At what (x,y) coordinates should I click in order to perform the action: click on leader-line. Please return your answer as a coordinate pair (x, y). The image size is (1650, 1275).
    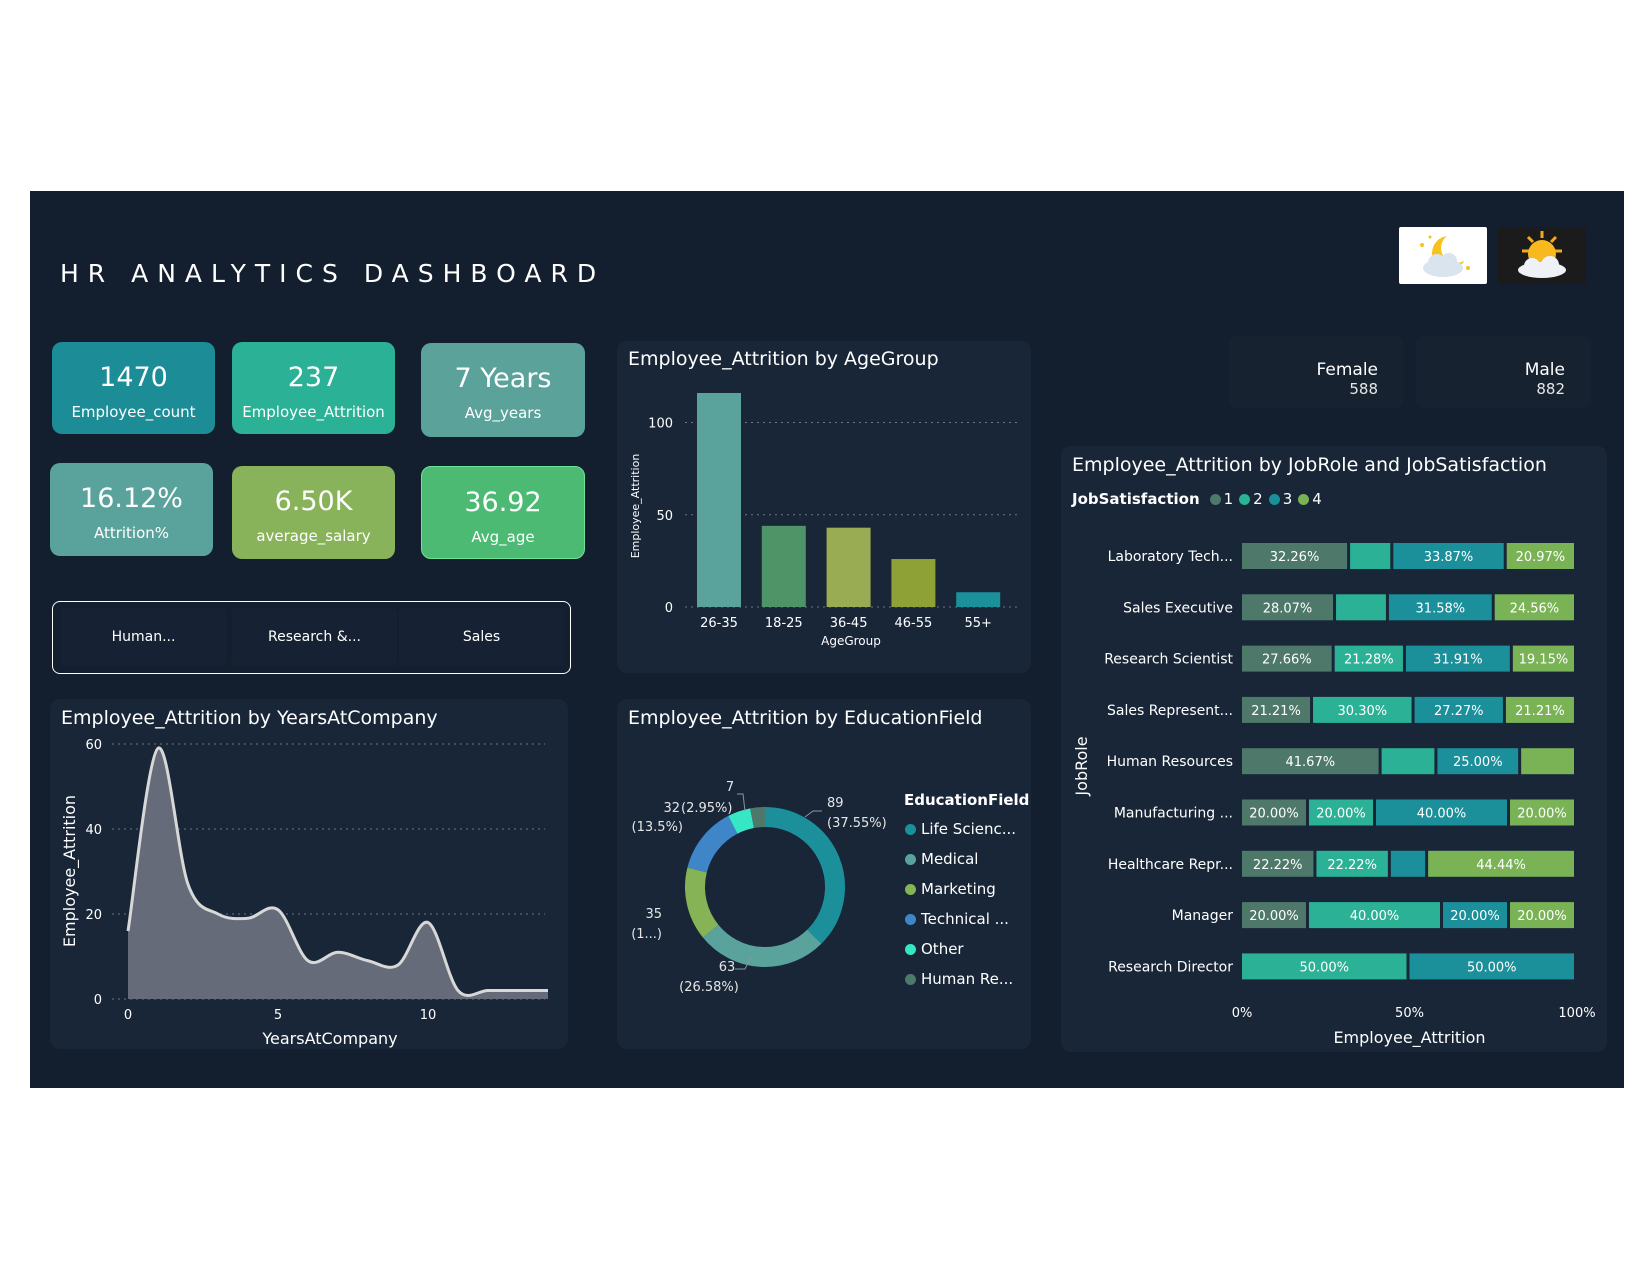
    Looking at the image, I should click on (813, 814).